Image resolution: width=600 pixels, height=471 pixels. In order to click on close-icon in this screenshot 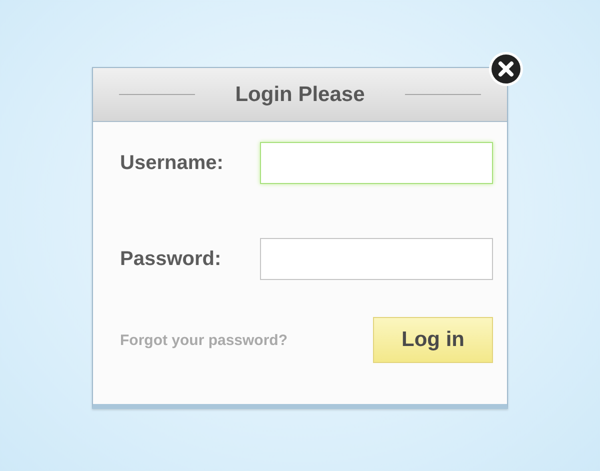, I will do `click(506, 69)`.